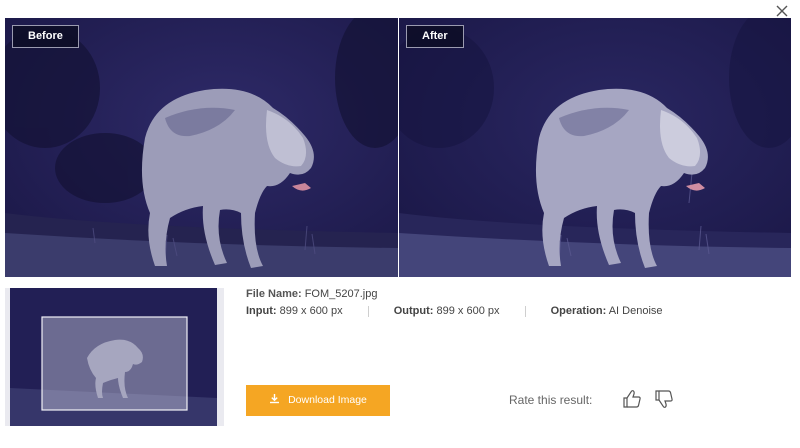  I want to click on download-icon, so click(275, 399).